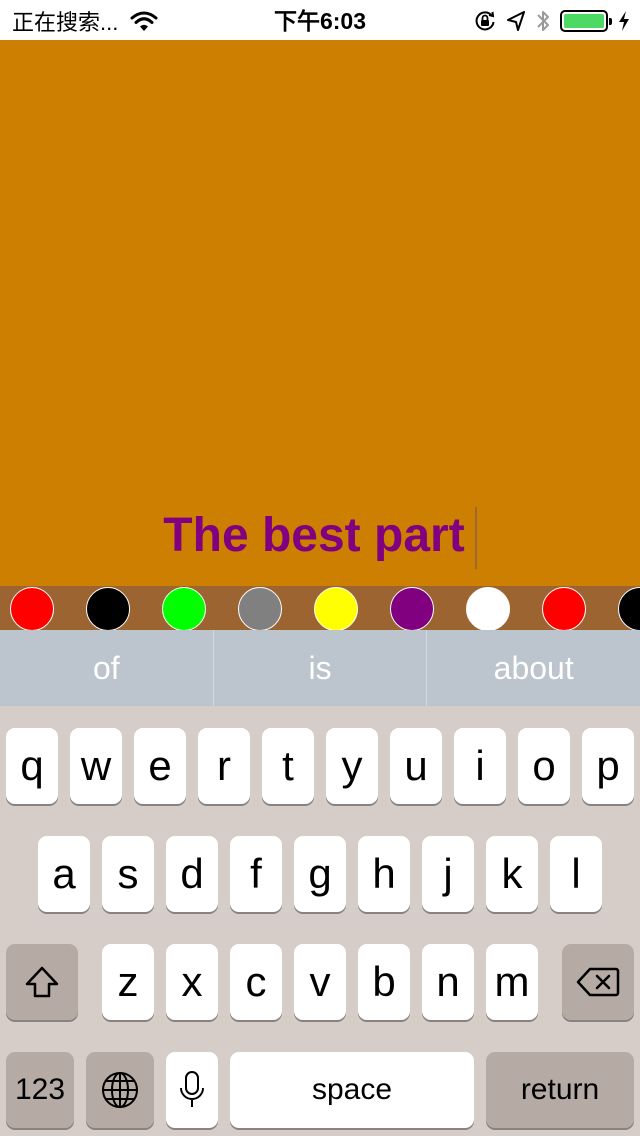  I want to click on predictive-text-bar: of is about, so click(320, 668).